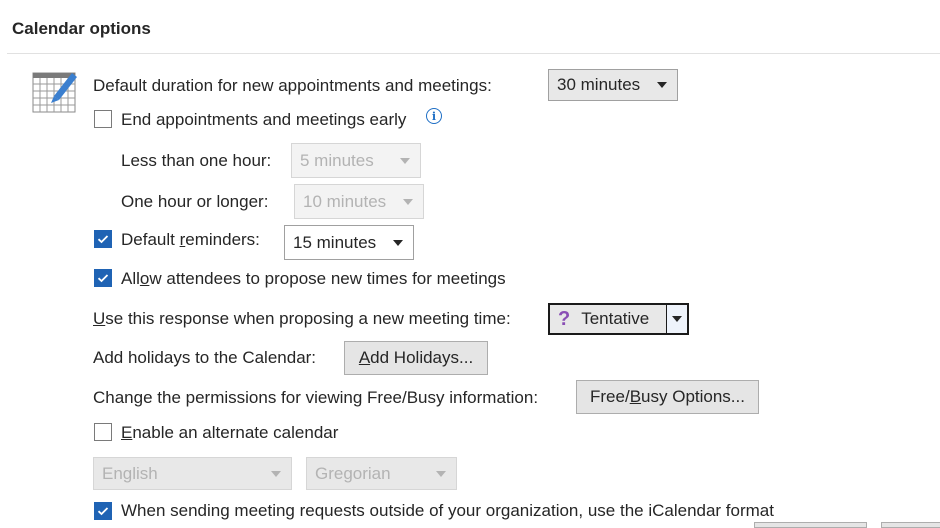  Describe the element at coordinates (192, 473) in the screenshot. I see `alternate-language-dropdown: English` at that location.